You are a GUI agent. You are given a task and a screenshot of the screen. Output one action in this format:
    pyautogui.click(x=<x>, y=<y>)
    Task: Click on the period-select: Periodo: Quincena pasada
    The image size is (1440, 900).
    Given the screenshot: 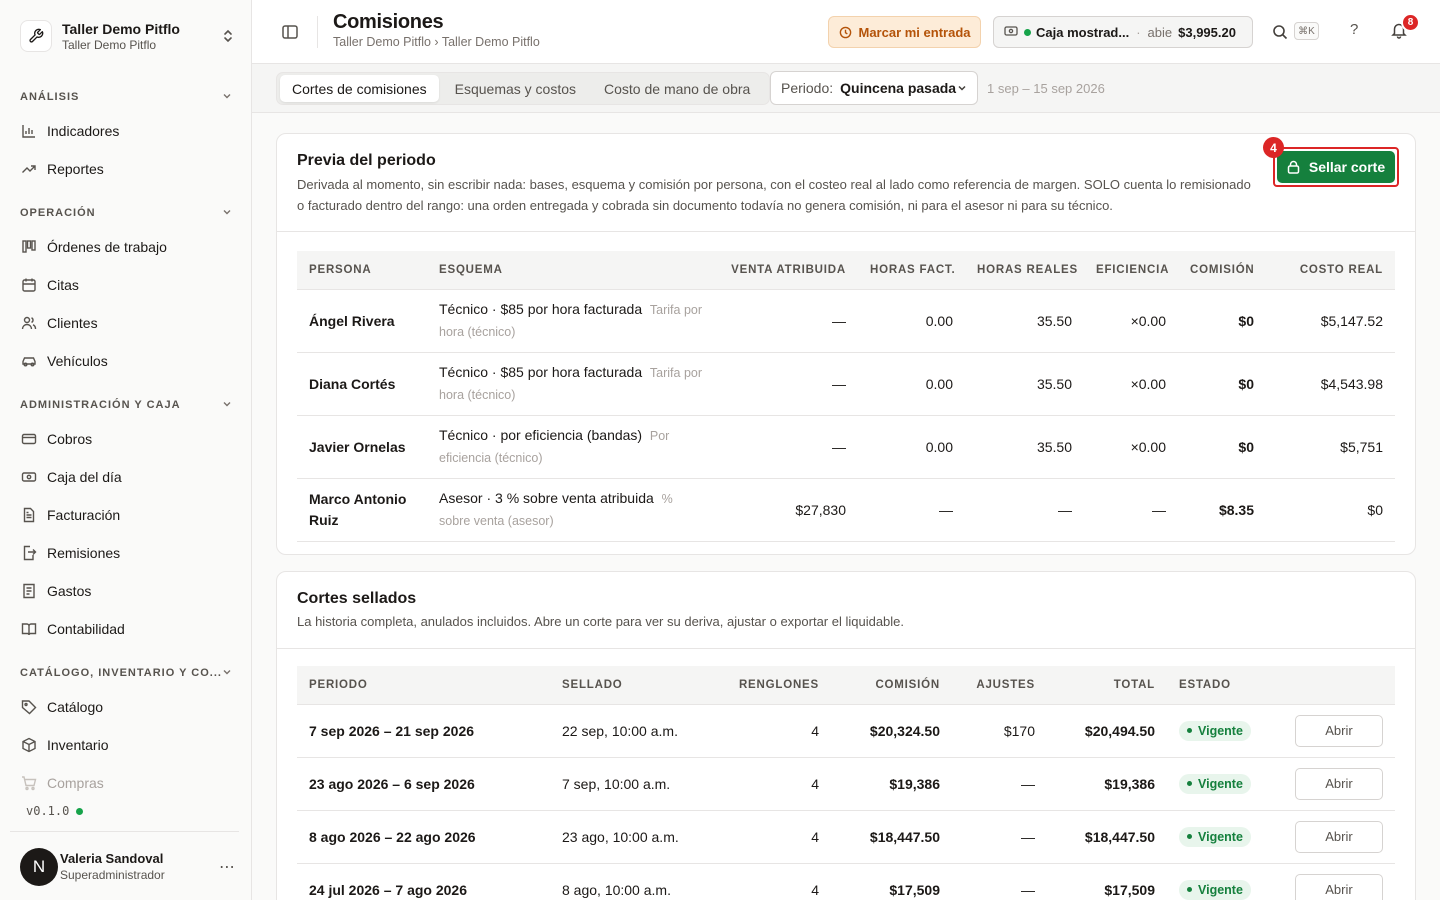 What is the action you would take?
    pyautogui.click(x=874, y=88)
    